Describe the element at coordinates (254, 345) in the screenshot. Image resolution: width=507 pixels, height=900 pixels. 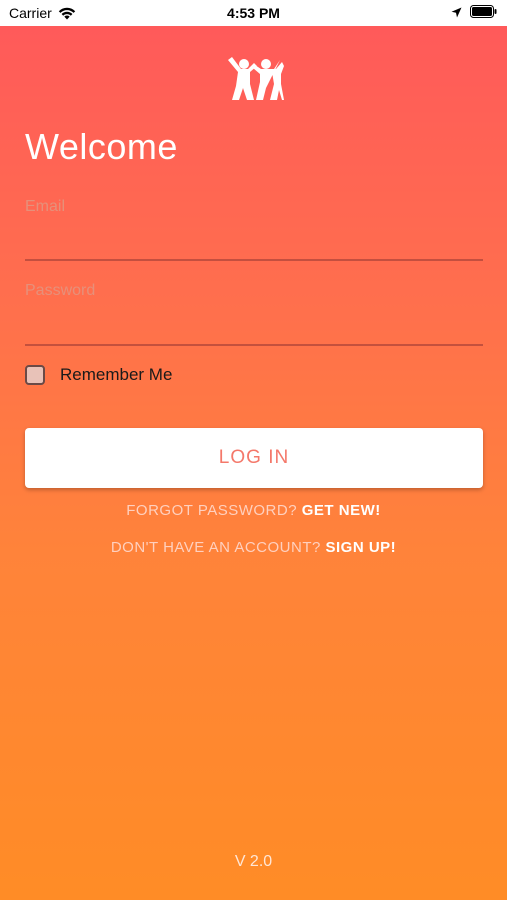
I see `password-underline` at that location.